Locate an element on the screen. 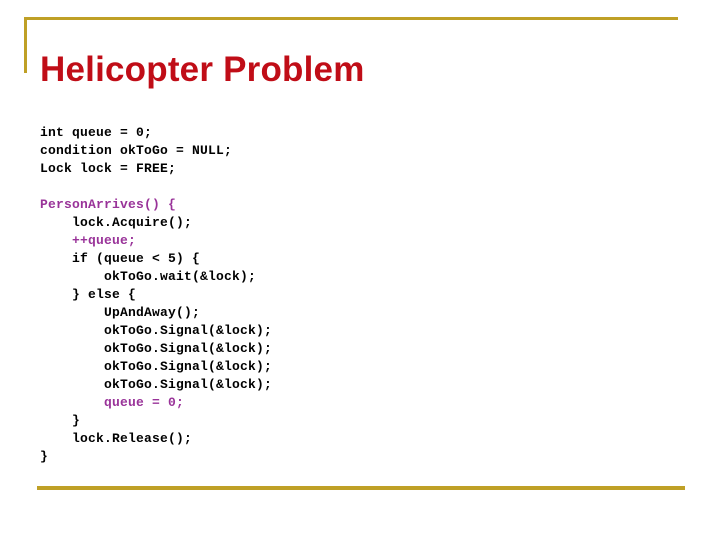 The image size is (720, 540). code-line: lock.Release(); is located at coordinates (116, 438).